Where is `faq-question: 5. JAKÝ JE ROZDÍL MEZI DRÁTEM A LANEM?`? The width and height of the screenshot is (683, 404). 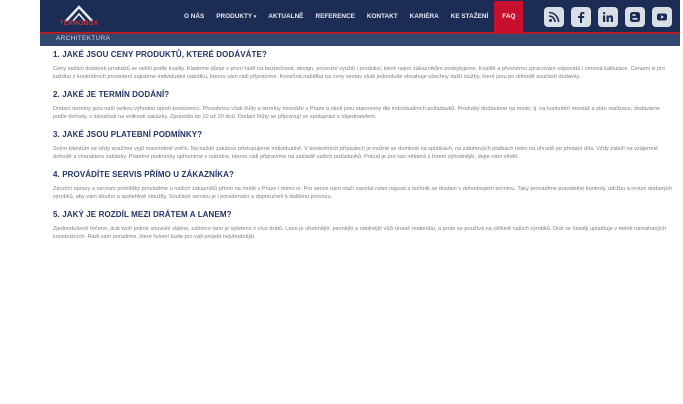 faq-question: 5. JAKÝ JE ROZDÍL MEZI DRÁTEM A LANEM? is located at coordinates (142, 214).